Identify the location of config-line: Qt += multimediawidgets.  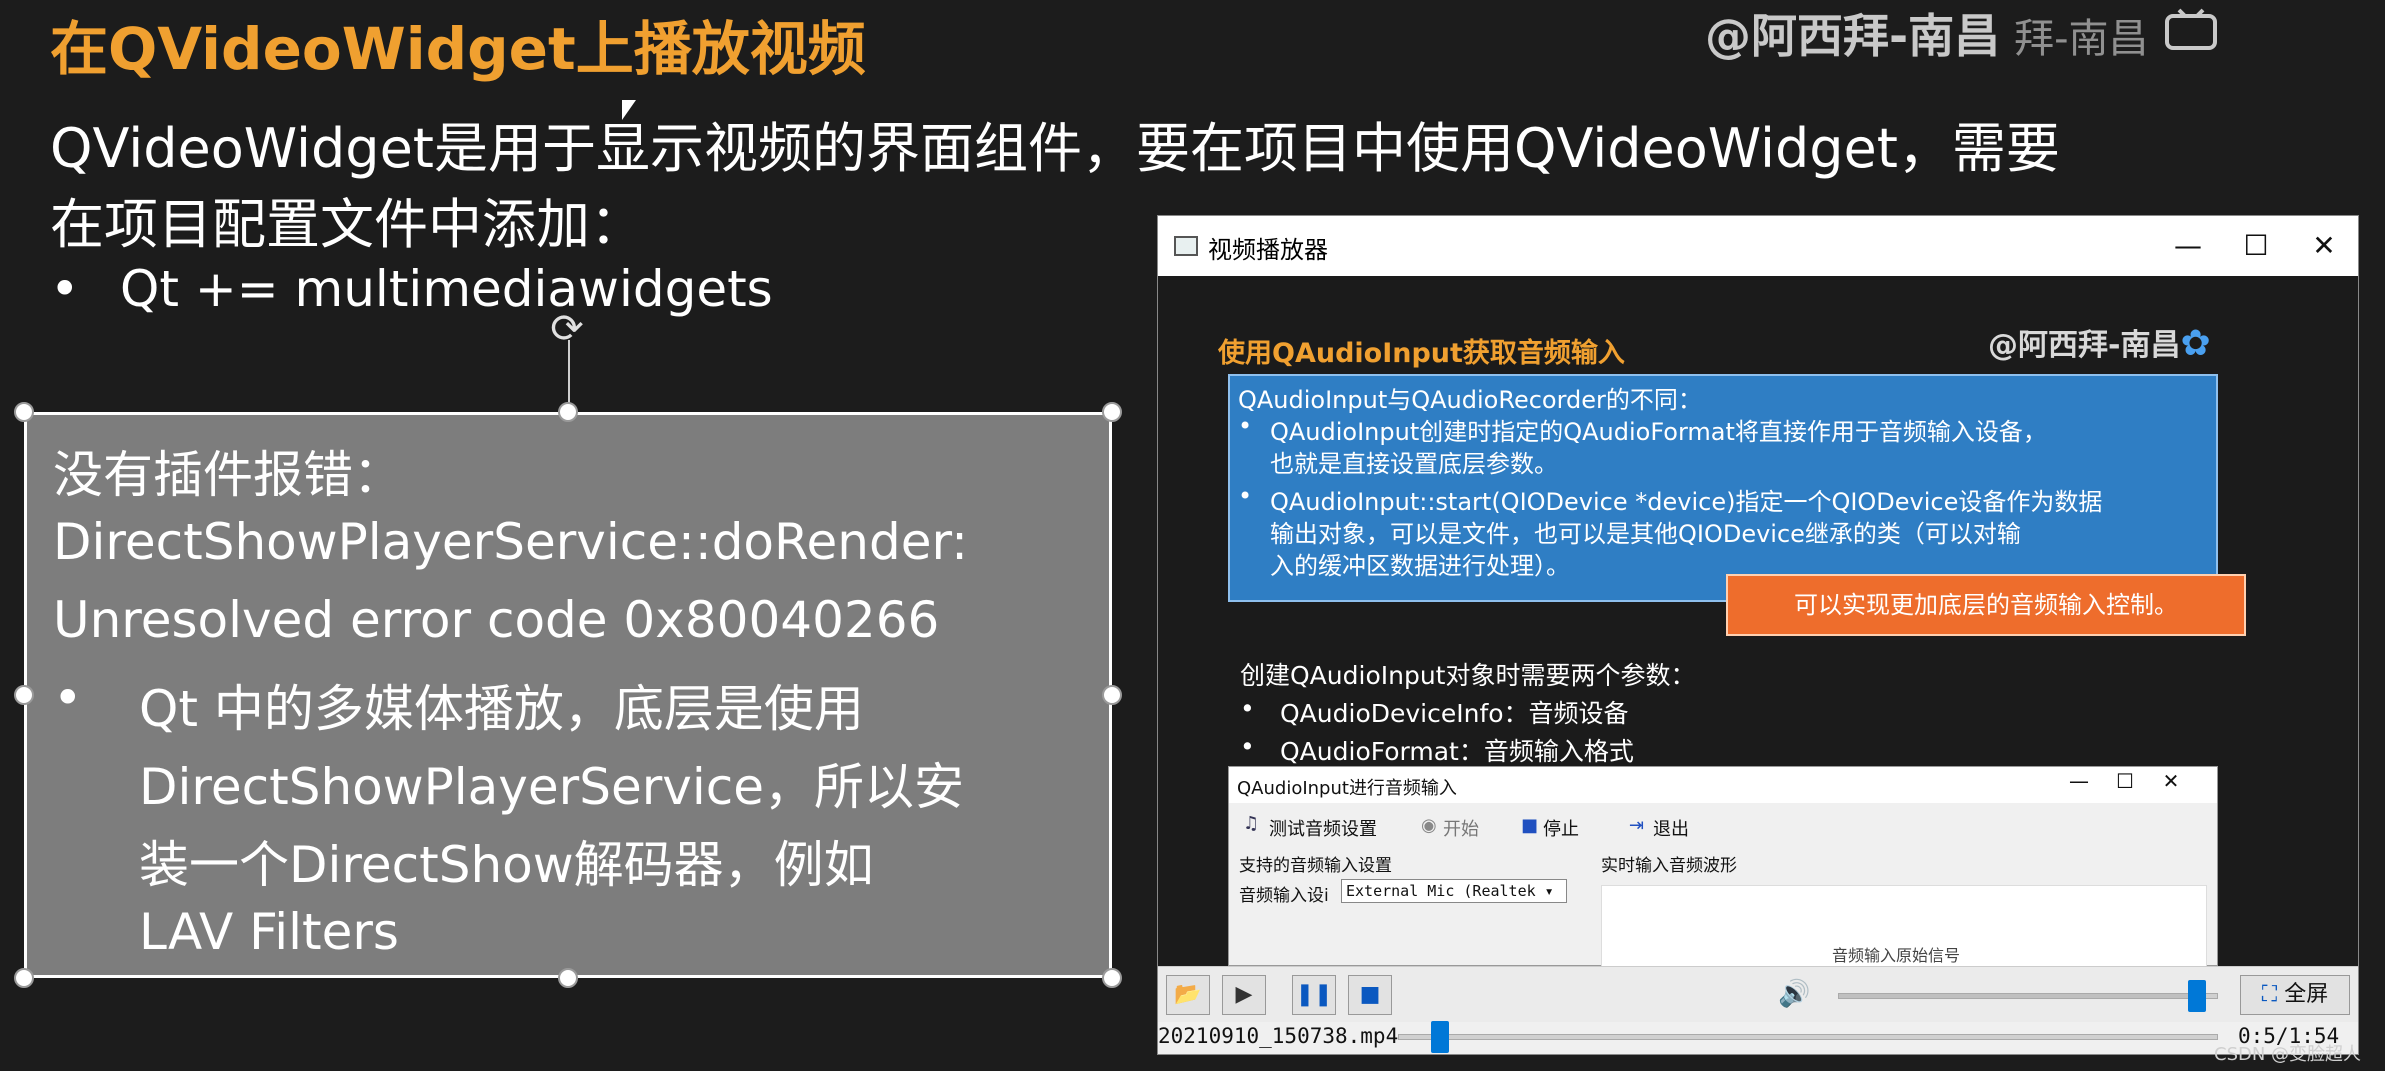
(446, 289).